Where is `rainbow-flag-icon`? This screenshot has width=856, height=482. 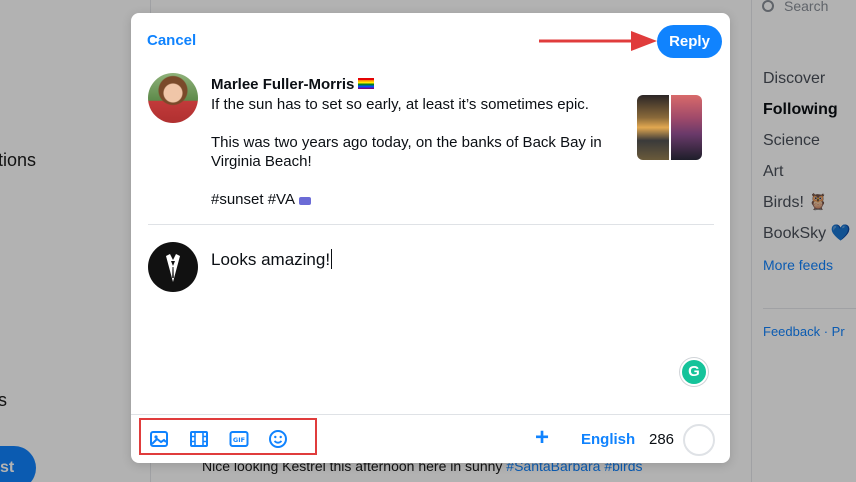
rainbow-flag-icon is located at coordinates (366, 83).